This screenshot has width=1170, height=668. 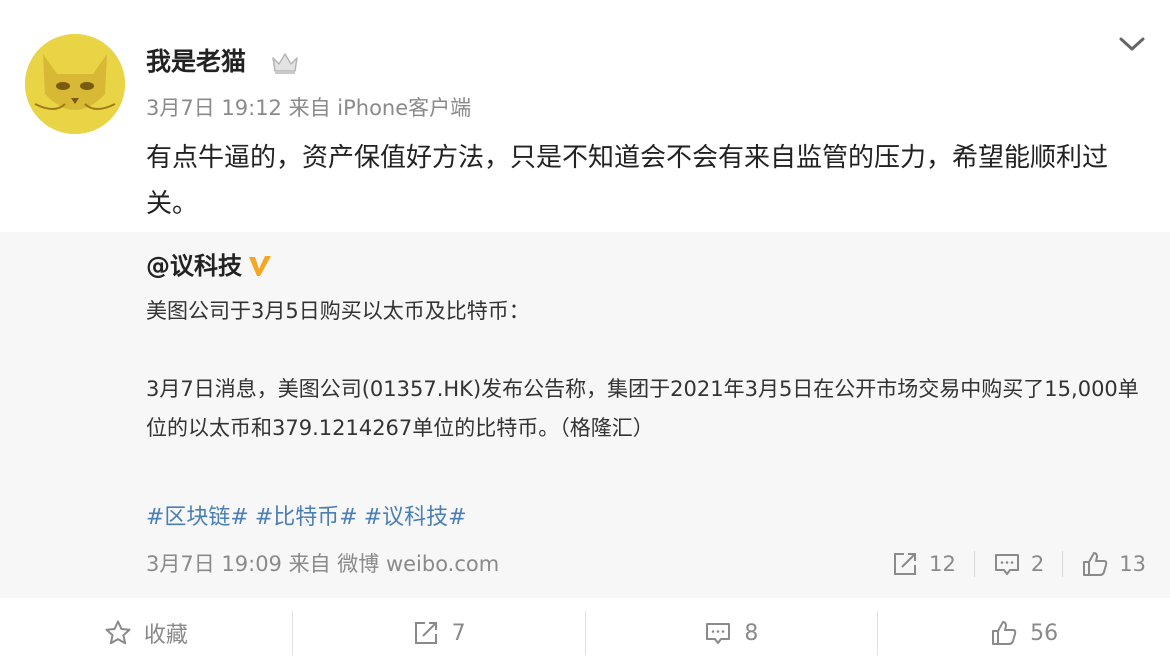 I want to click on repost-comment-button: 2, so click(x=1018, y=564).